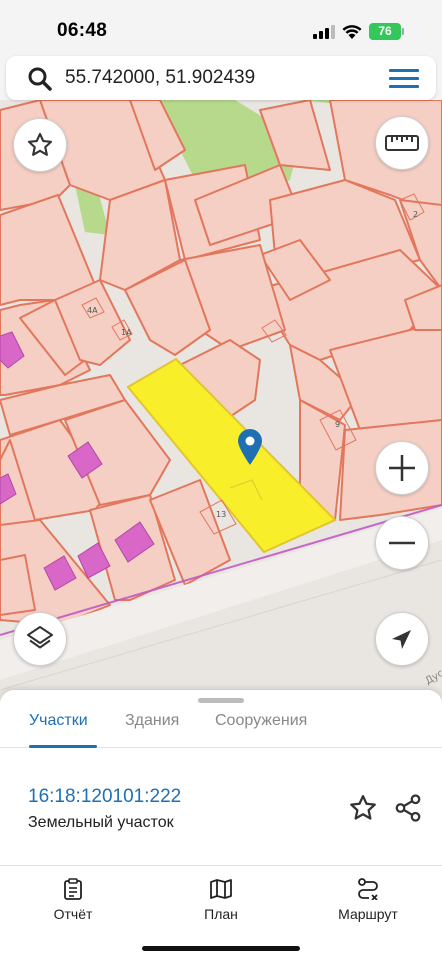  I want to click on home-indicator, so click(221, 948).